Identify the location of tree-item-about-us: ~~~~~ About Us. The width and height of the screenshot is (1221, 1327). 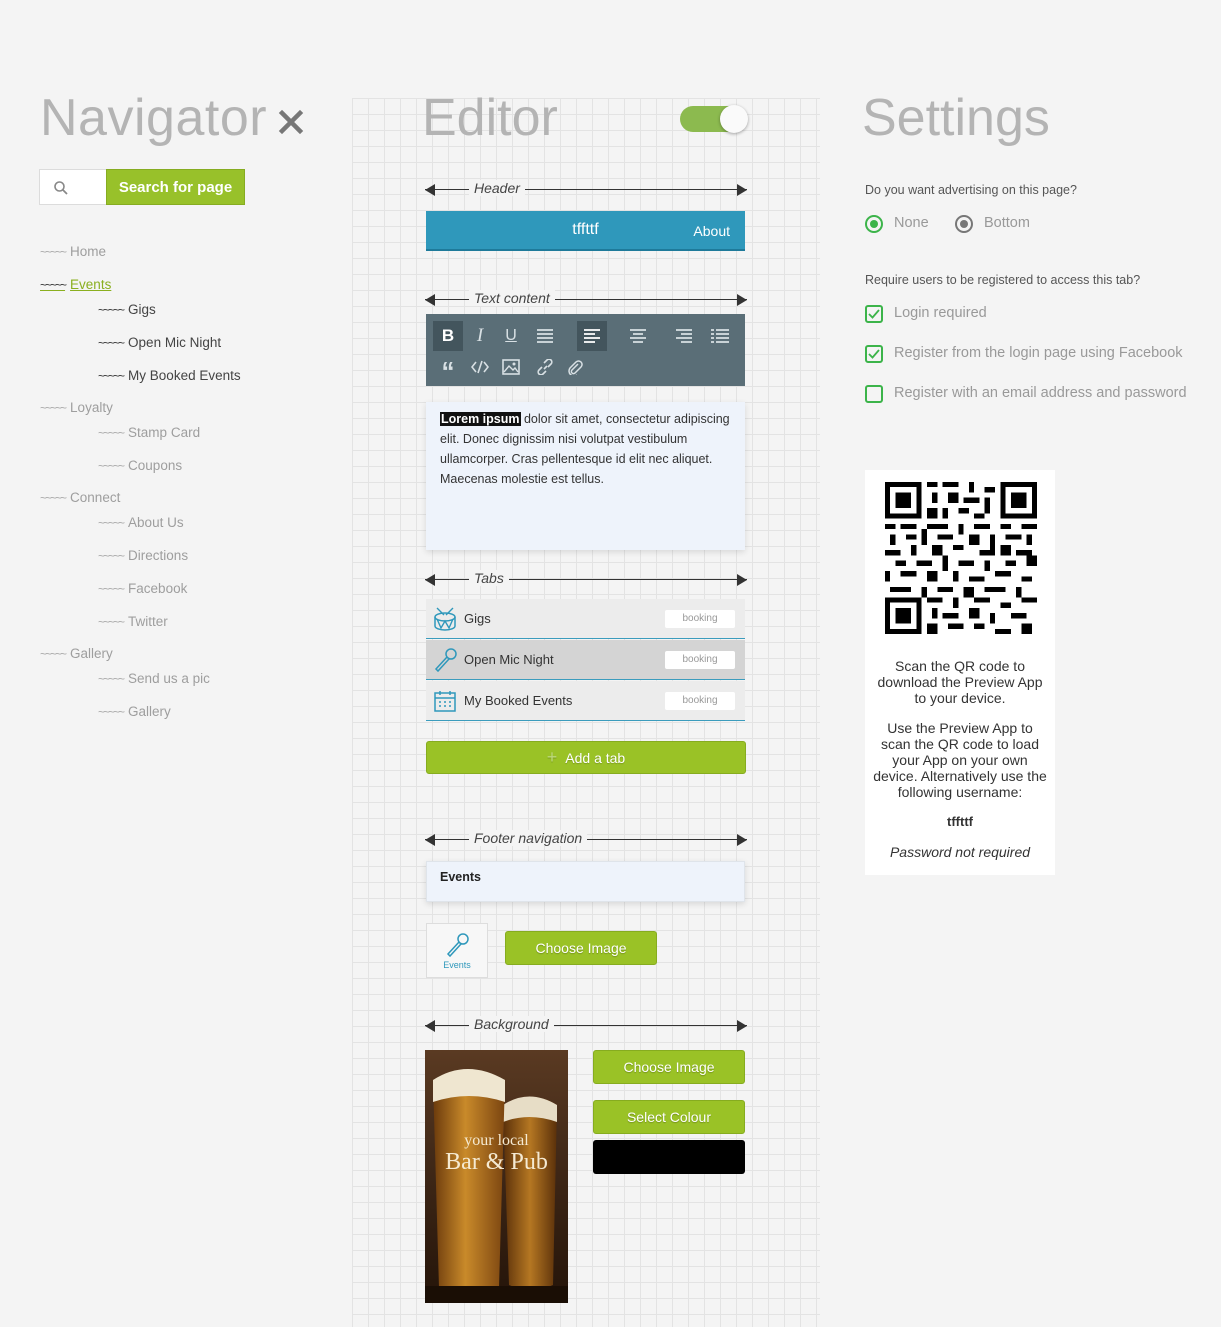
(141, 522).